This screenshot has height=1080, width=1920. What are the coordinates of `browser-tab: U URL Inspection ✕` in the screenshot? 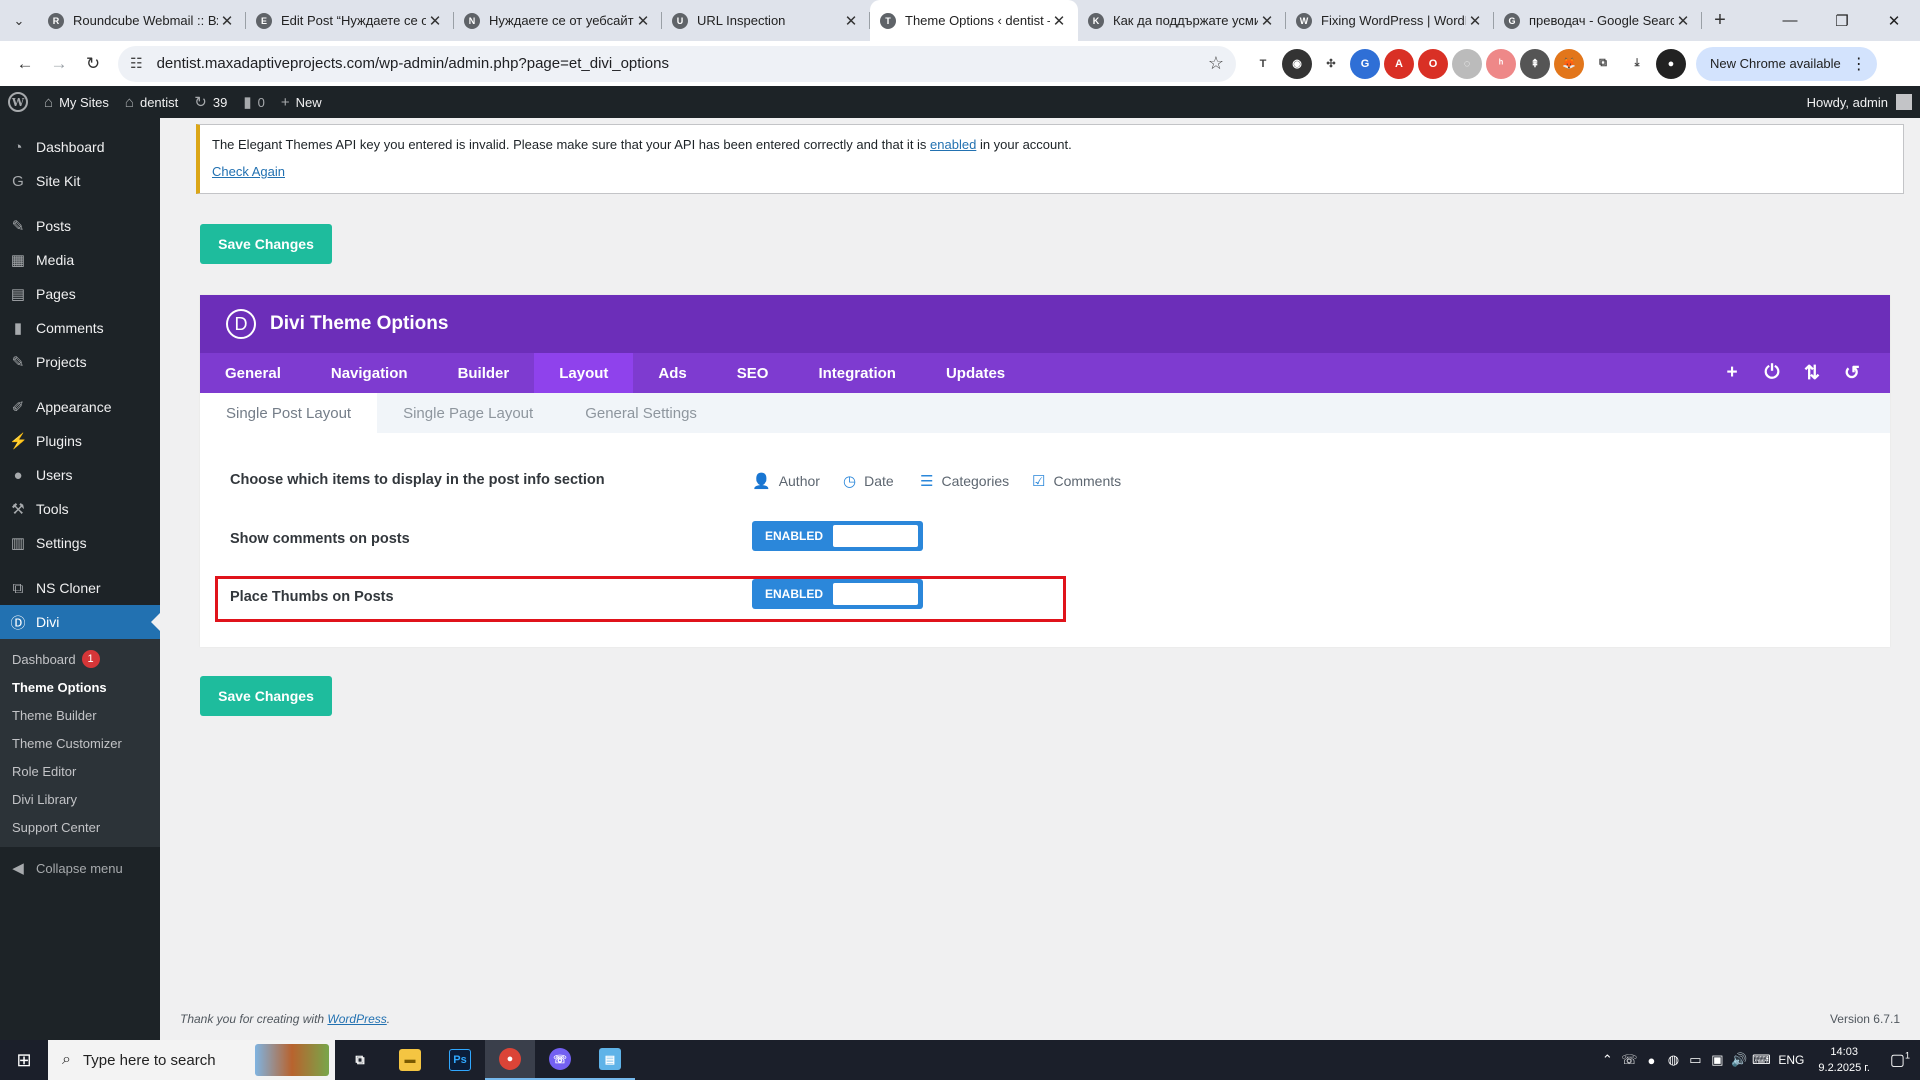 It's located at (766, 20).